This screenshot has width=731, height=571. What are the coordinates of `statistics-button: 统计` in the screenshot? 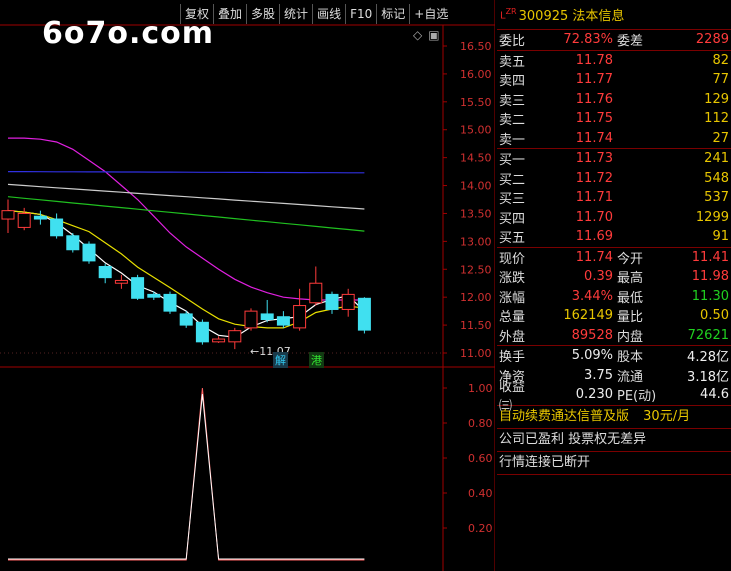 It's located at (295, 14).